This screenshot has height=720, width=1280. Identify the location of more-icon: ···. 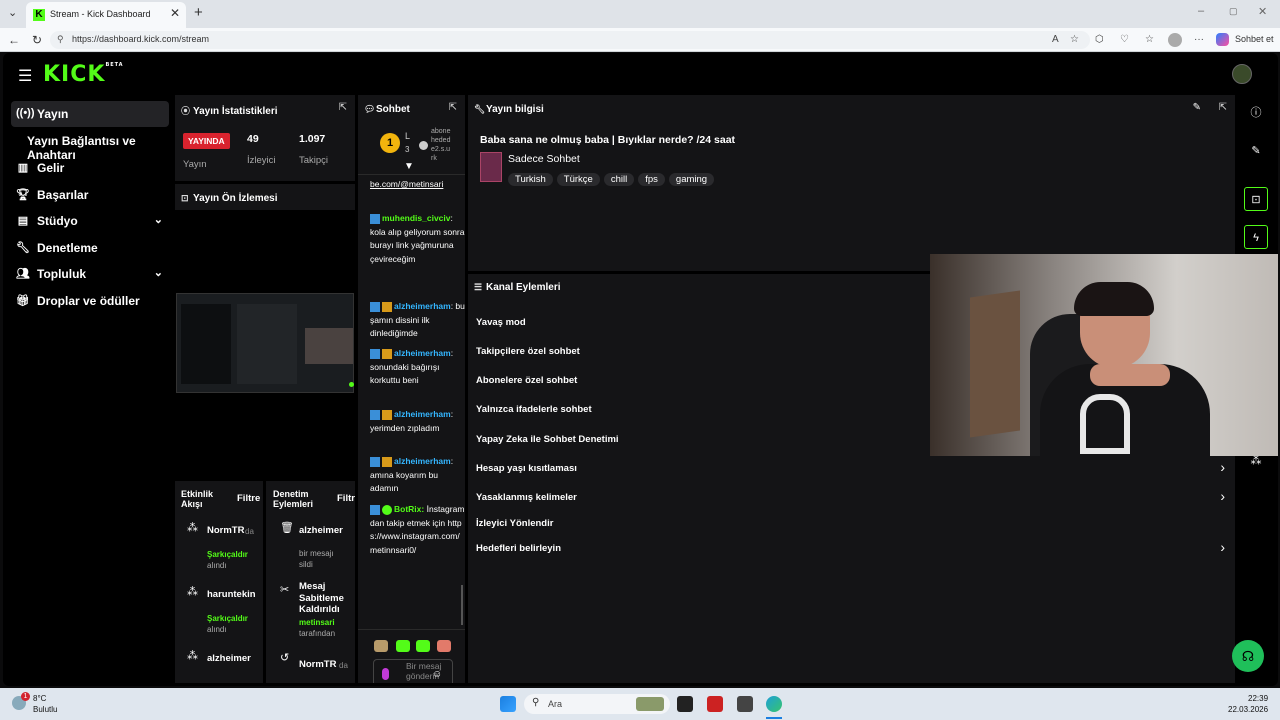
(1199, 39).